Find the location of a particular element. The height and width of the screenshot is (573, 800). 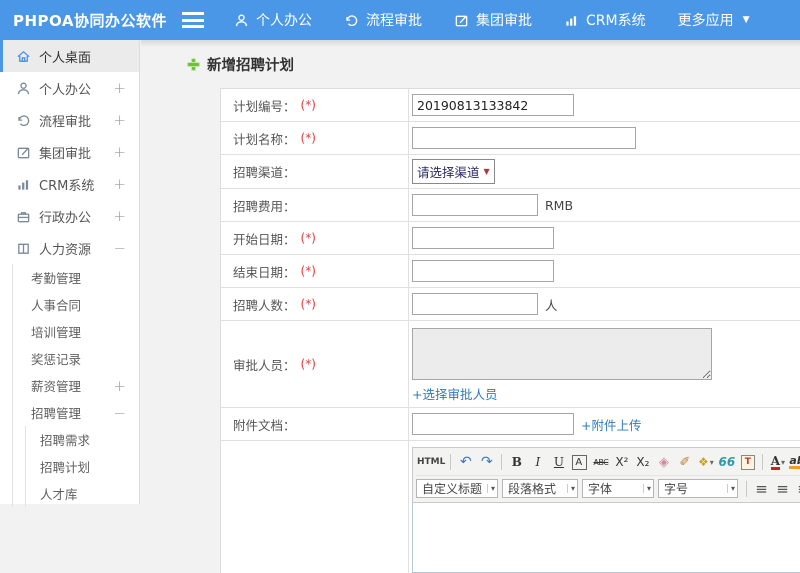

sidebar-item-crm-system: CRM系统 + is located at coordinates (69, 184).